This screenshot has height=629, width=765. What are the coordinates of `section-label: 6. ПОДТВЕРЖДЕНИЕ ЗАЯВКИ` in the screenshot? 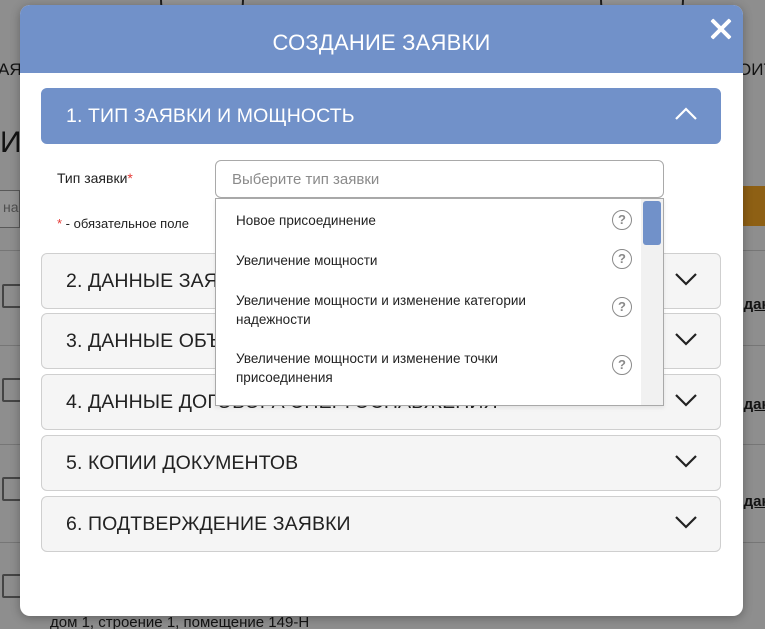 It's located at (208, 523).